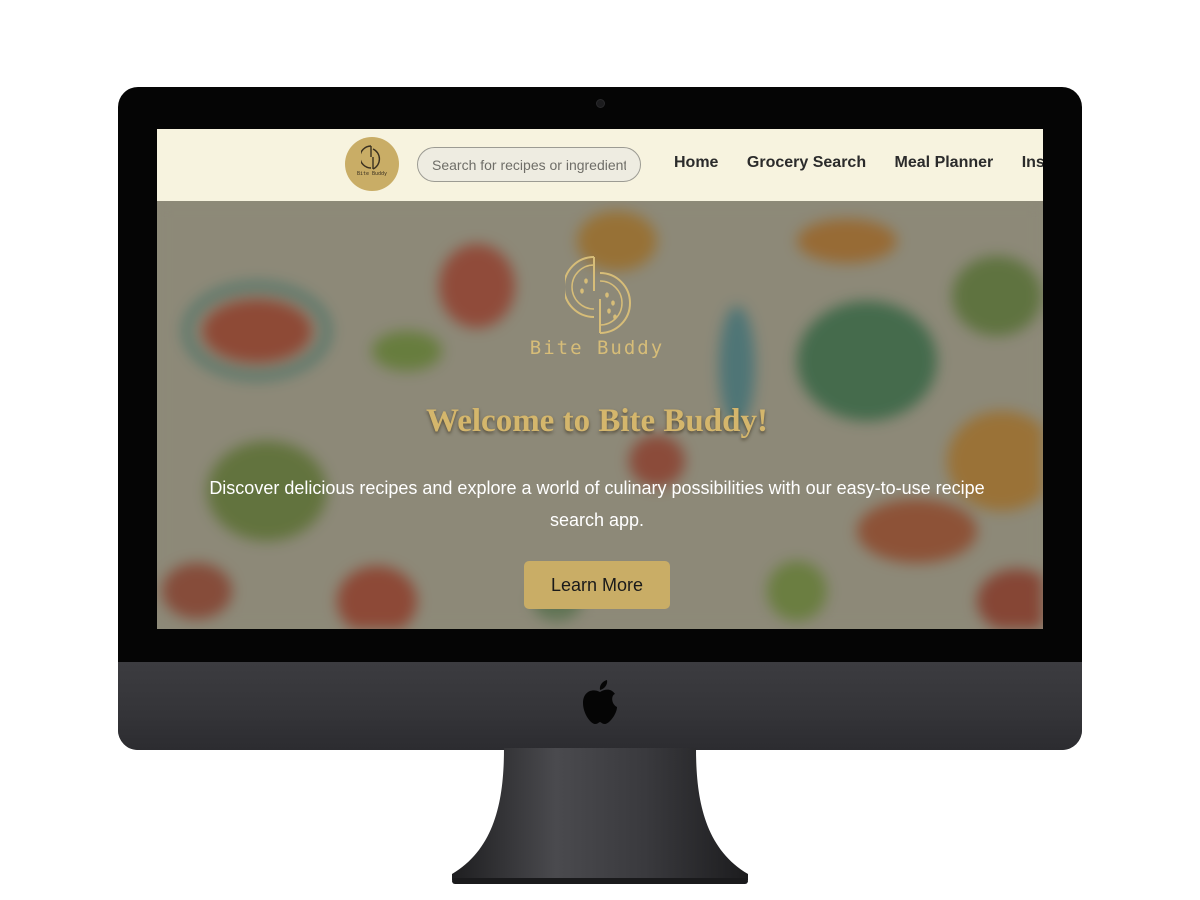 Image resolution: width=1200 pixels, height=900 pixels. Describe the element at coordinates (597, 585) in the screenshot. I see `learn-more-button: Learn More` at that location.